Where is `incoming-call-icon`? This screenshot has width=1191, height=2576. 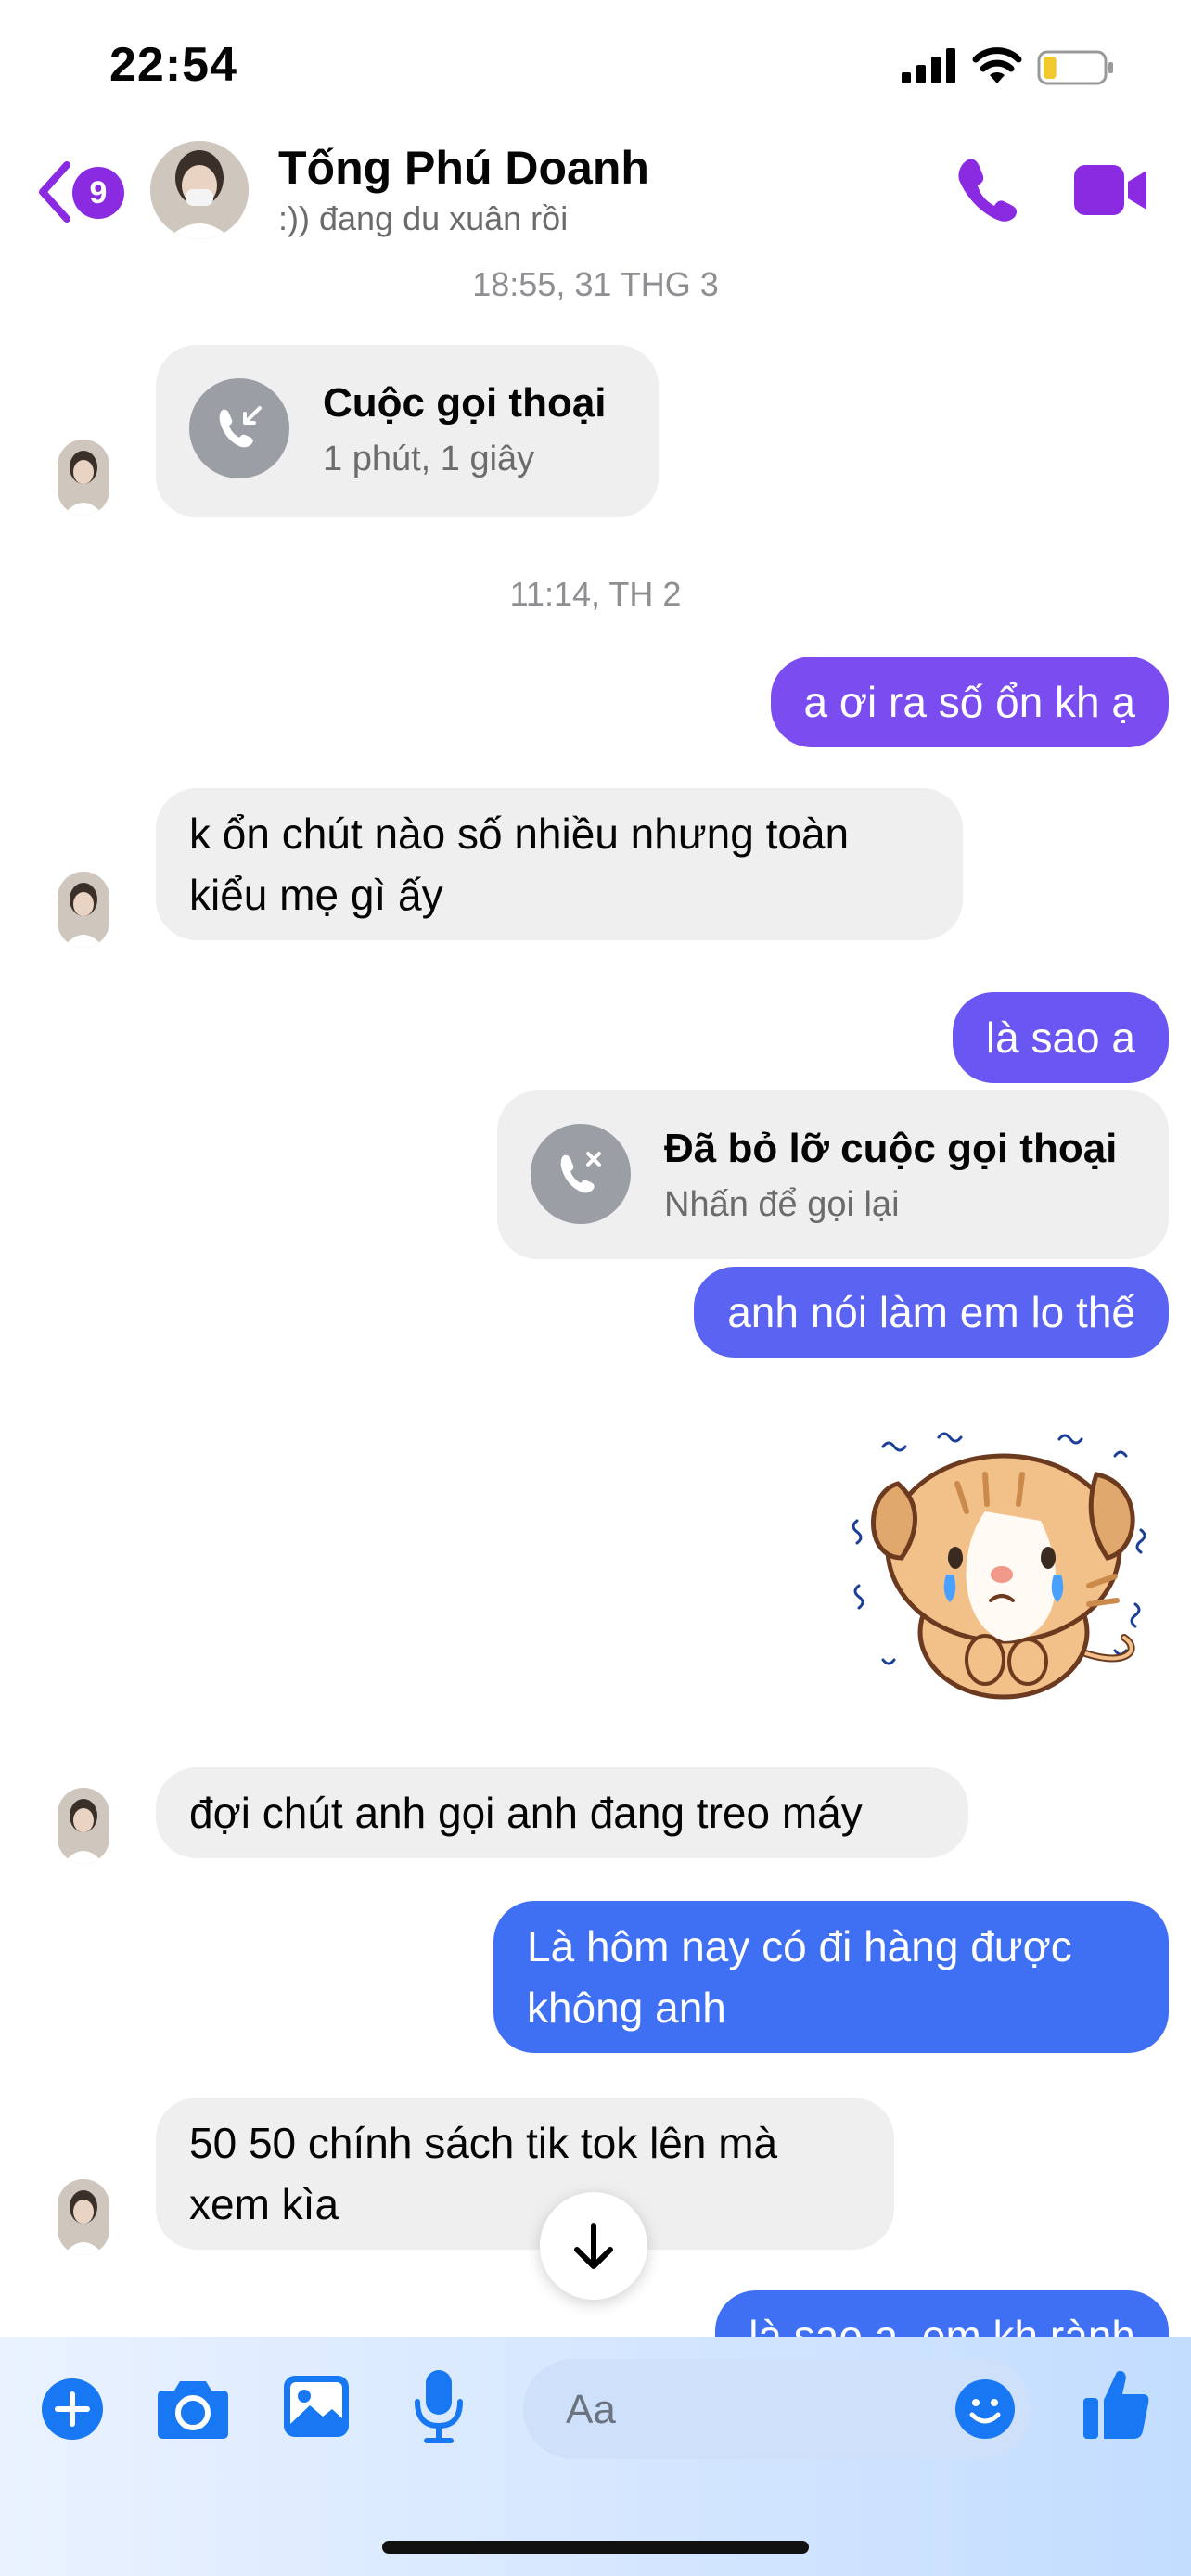
incoming-call-icon is located at coordinates (239, 428).